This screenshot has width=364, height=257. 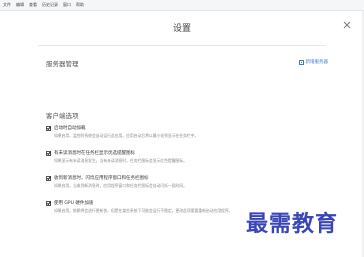 I want to click on dialog-title: 设置, so click(x=181, y=29).